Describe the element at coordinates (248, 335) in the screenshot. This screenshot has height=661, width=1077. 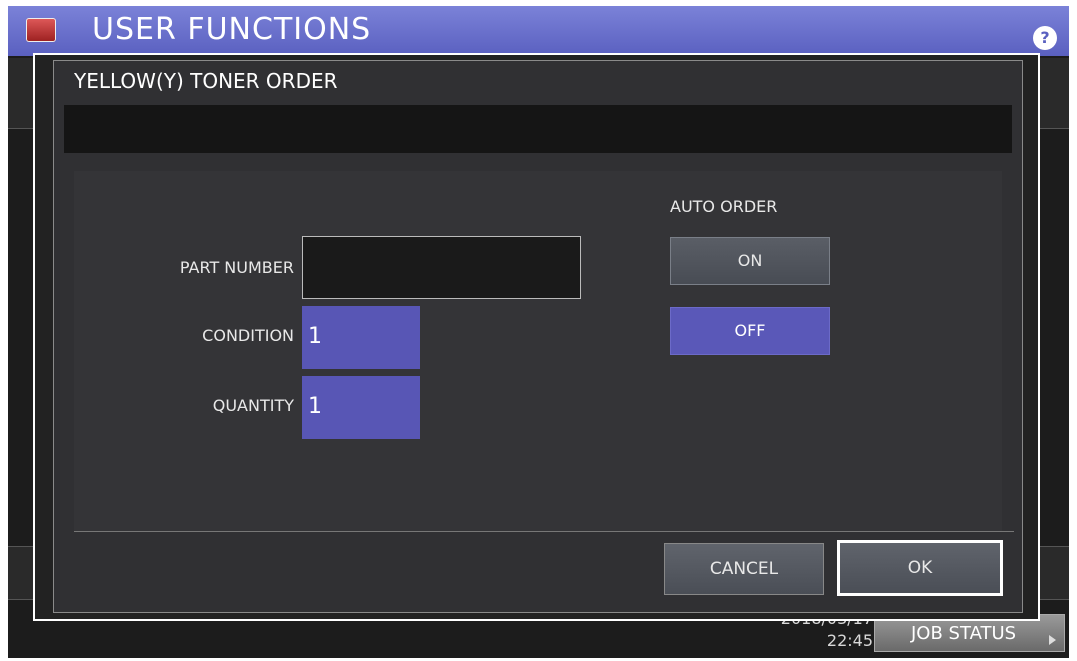
I see `condition-label: CONDITION` at that location.